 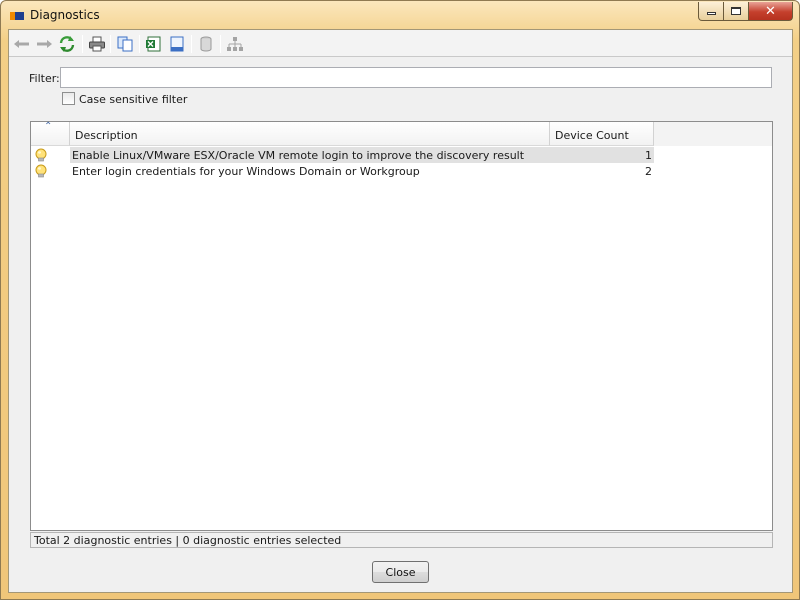 I want to click on hierarchy-icon, so click(x=235, y=44).